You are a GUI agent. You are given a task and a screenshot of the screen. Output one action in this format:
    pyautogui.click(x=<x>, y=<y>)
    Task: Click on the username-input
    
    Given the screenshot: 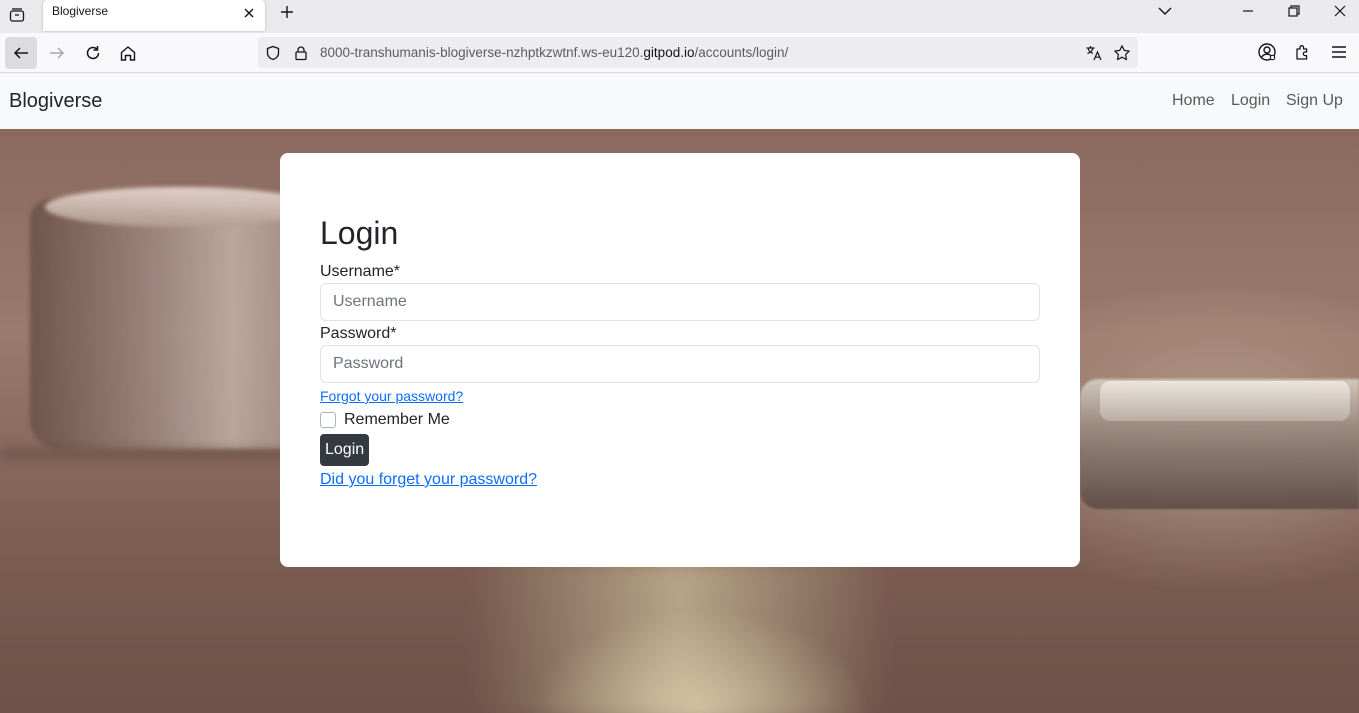 What is the action you would take?
    pyautogui.click(x=680, y=302)
    